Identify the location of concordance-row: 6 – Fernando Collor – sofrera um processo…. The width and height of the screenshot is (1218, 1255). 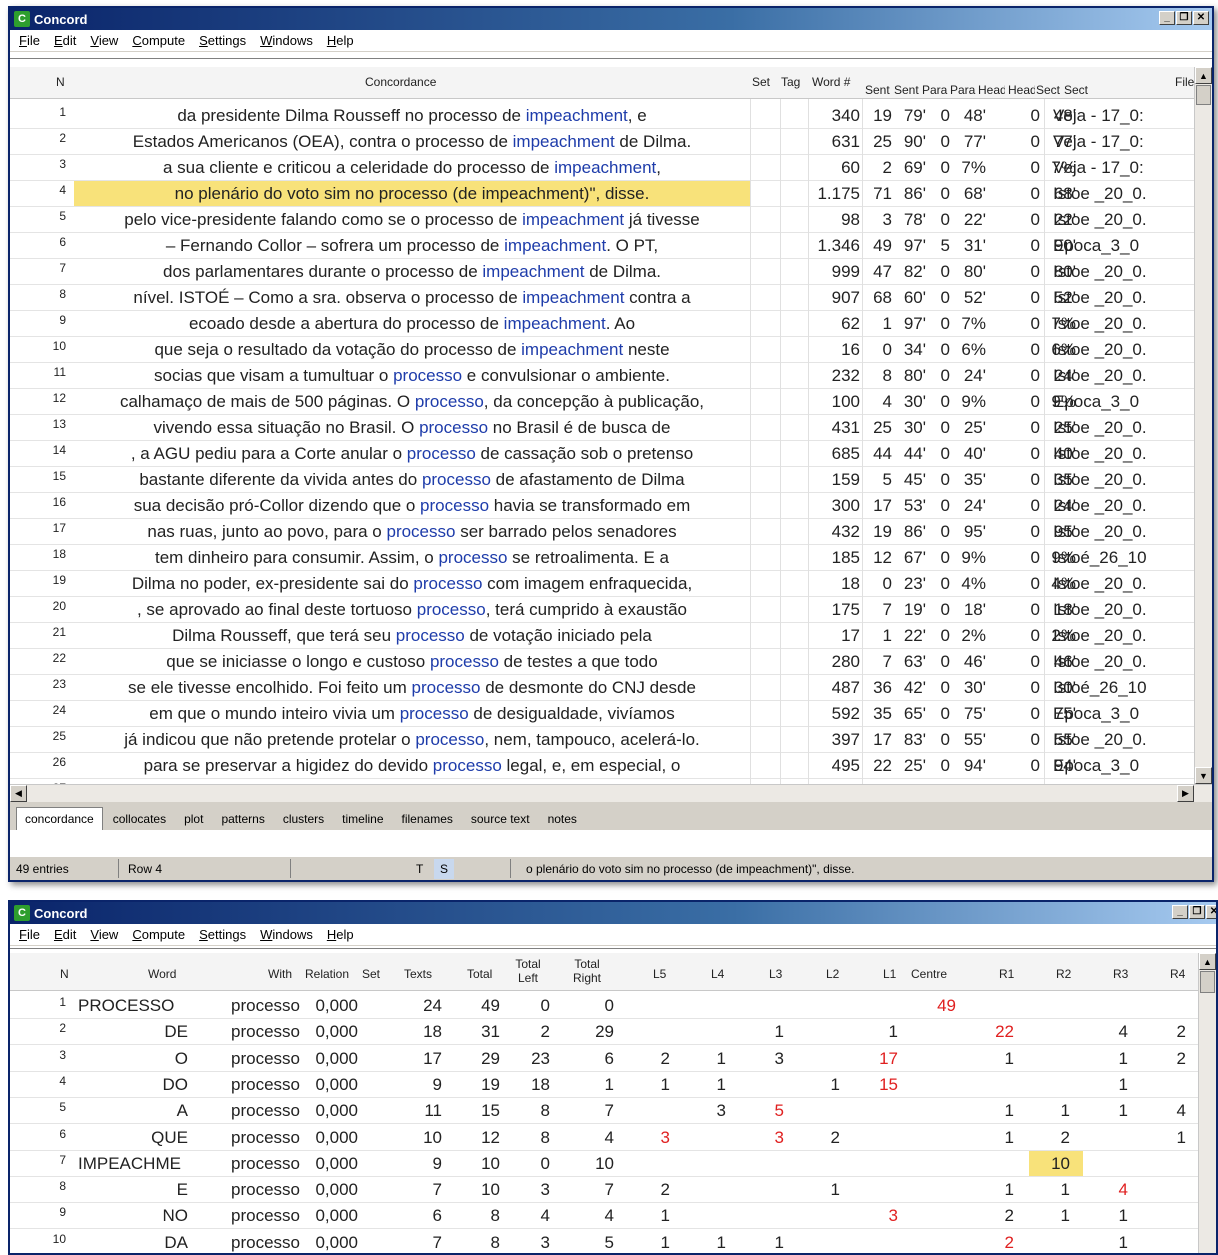
(602, 246).